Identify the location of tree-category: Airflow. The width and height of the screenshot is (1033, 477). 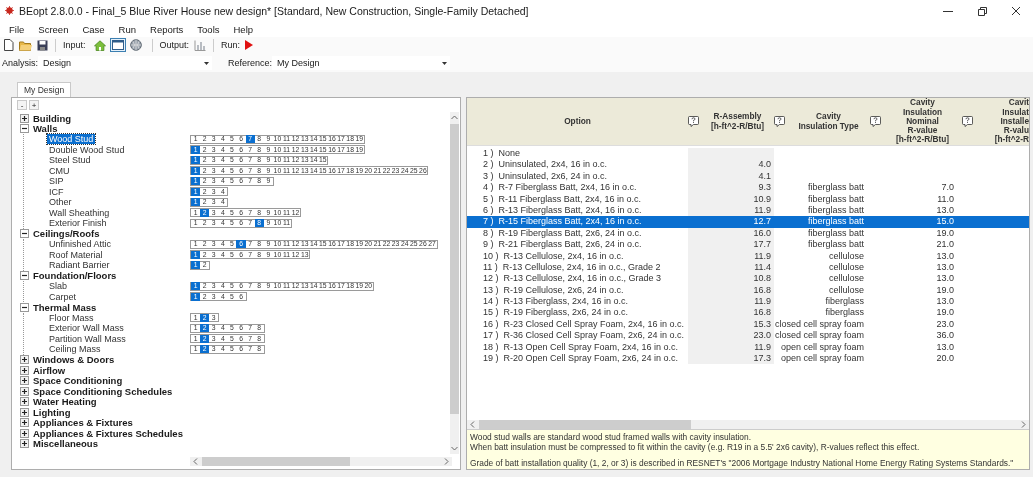
(49, 370).